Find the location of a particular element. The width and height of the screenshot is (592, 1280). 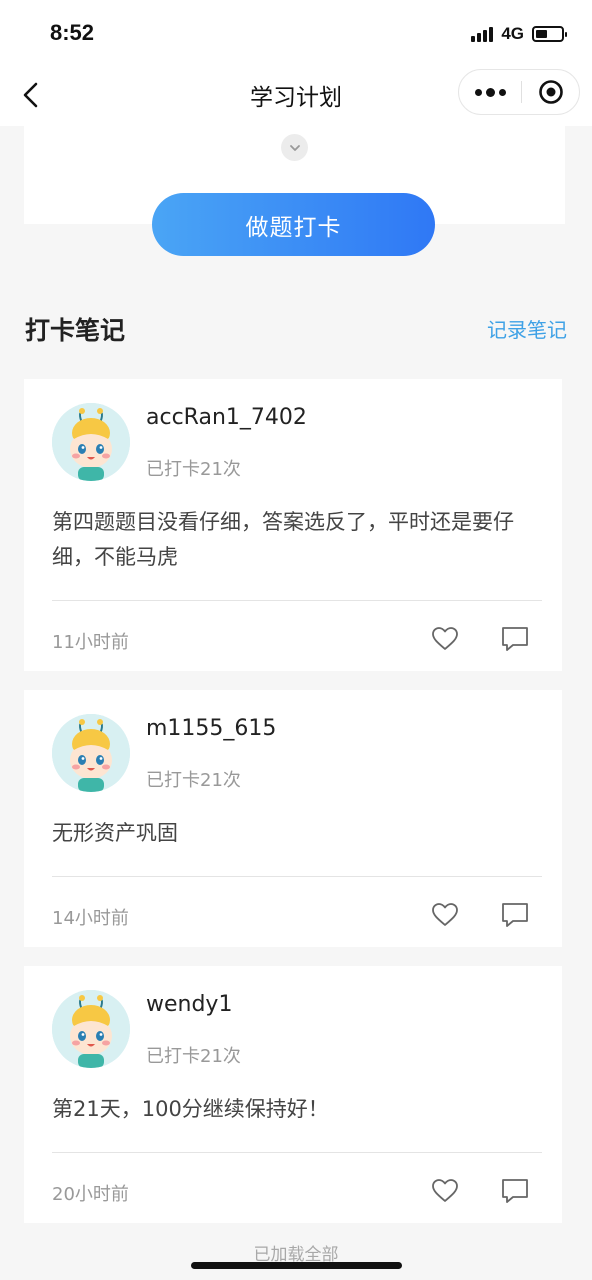

chevron-down-icon is located at coordinates (294, 147).